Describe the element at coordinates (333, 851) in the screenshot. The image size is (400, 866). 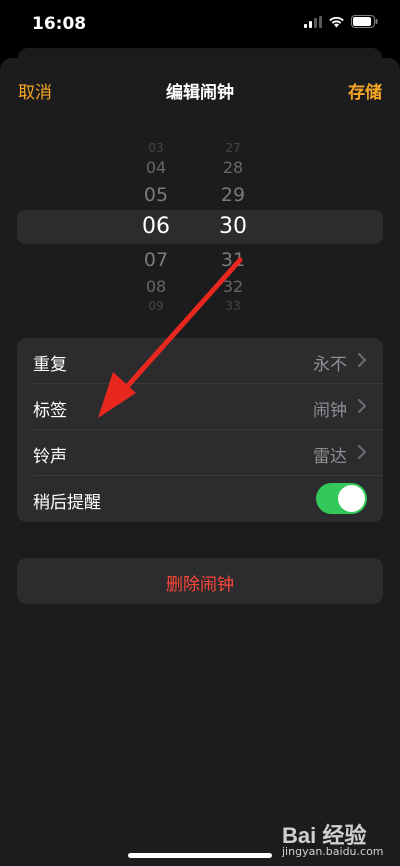
I see `watermark-url: jingyan.baidu.com` at that location.